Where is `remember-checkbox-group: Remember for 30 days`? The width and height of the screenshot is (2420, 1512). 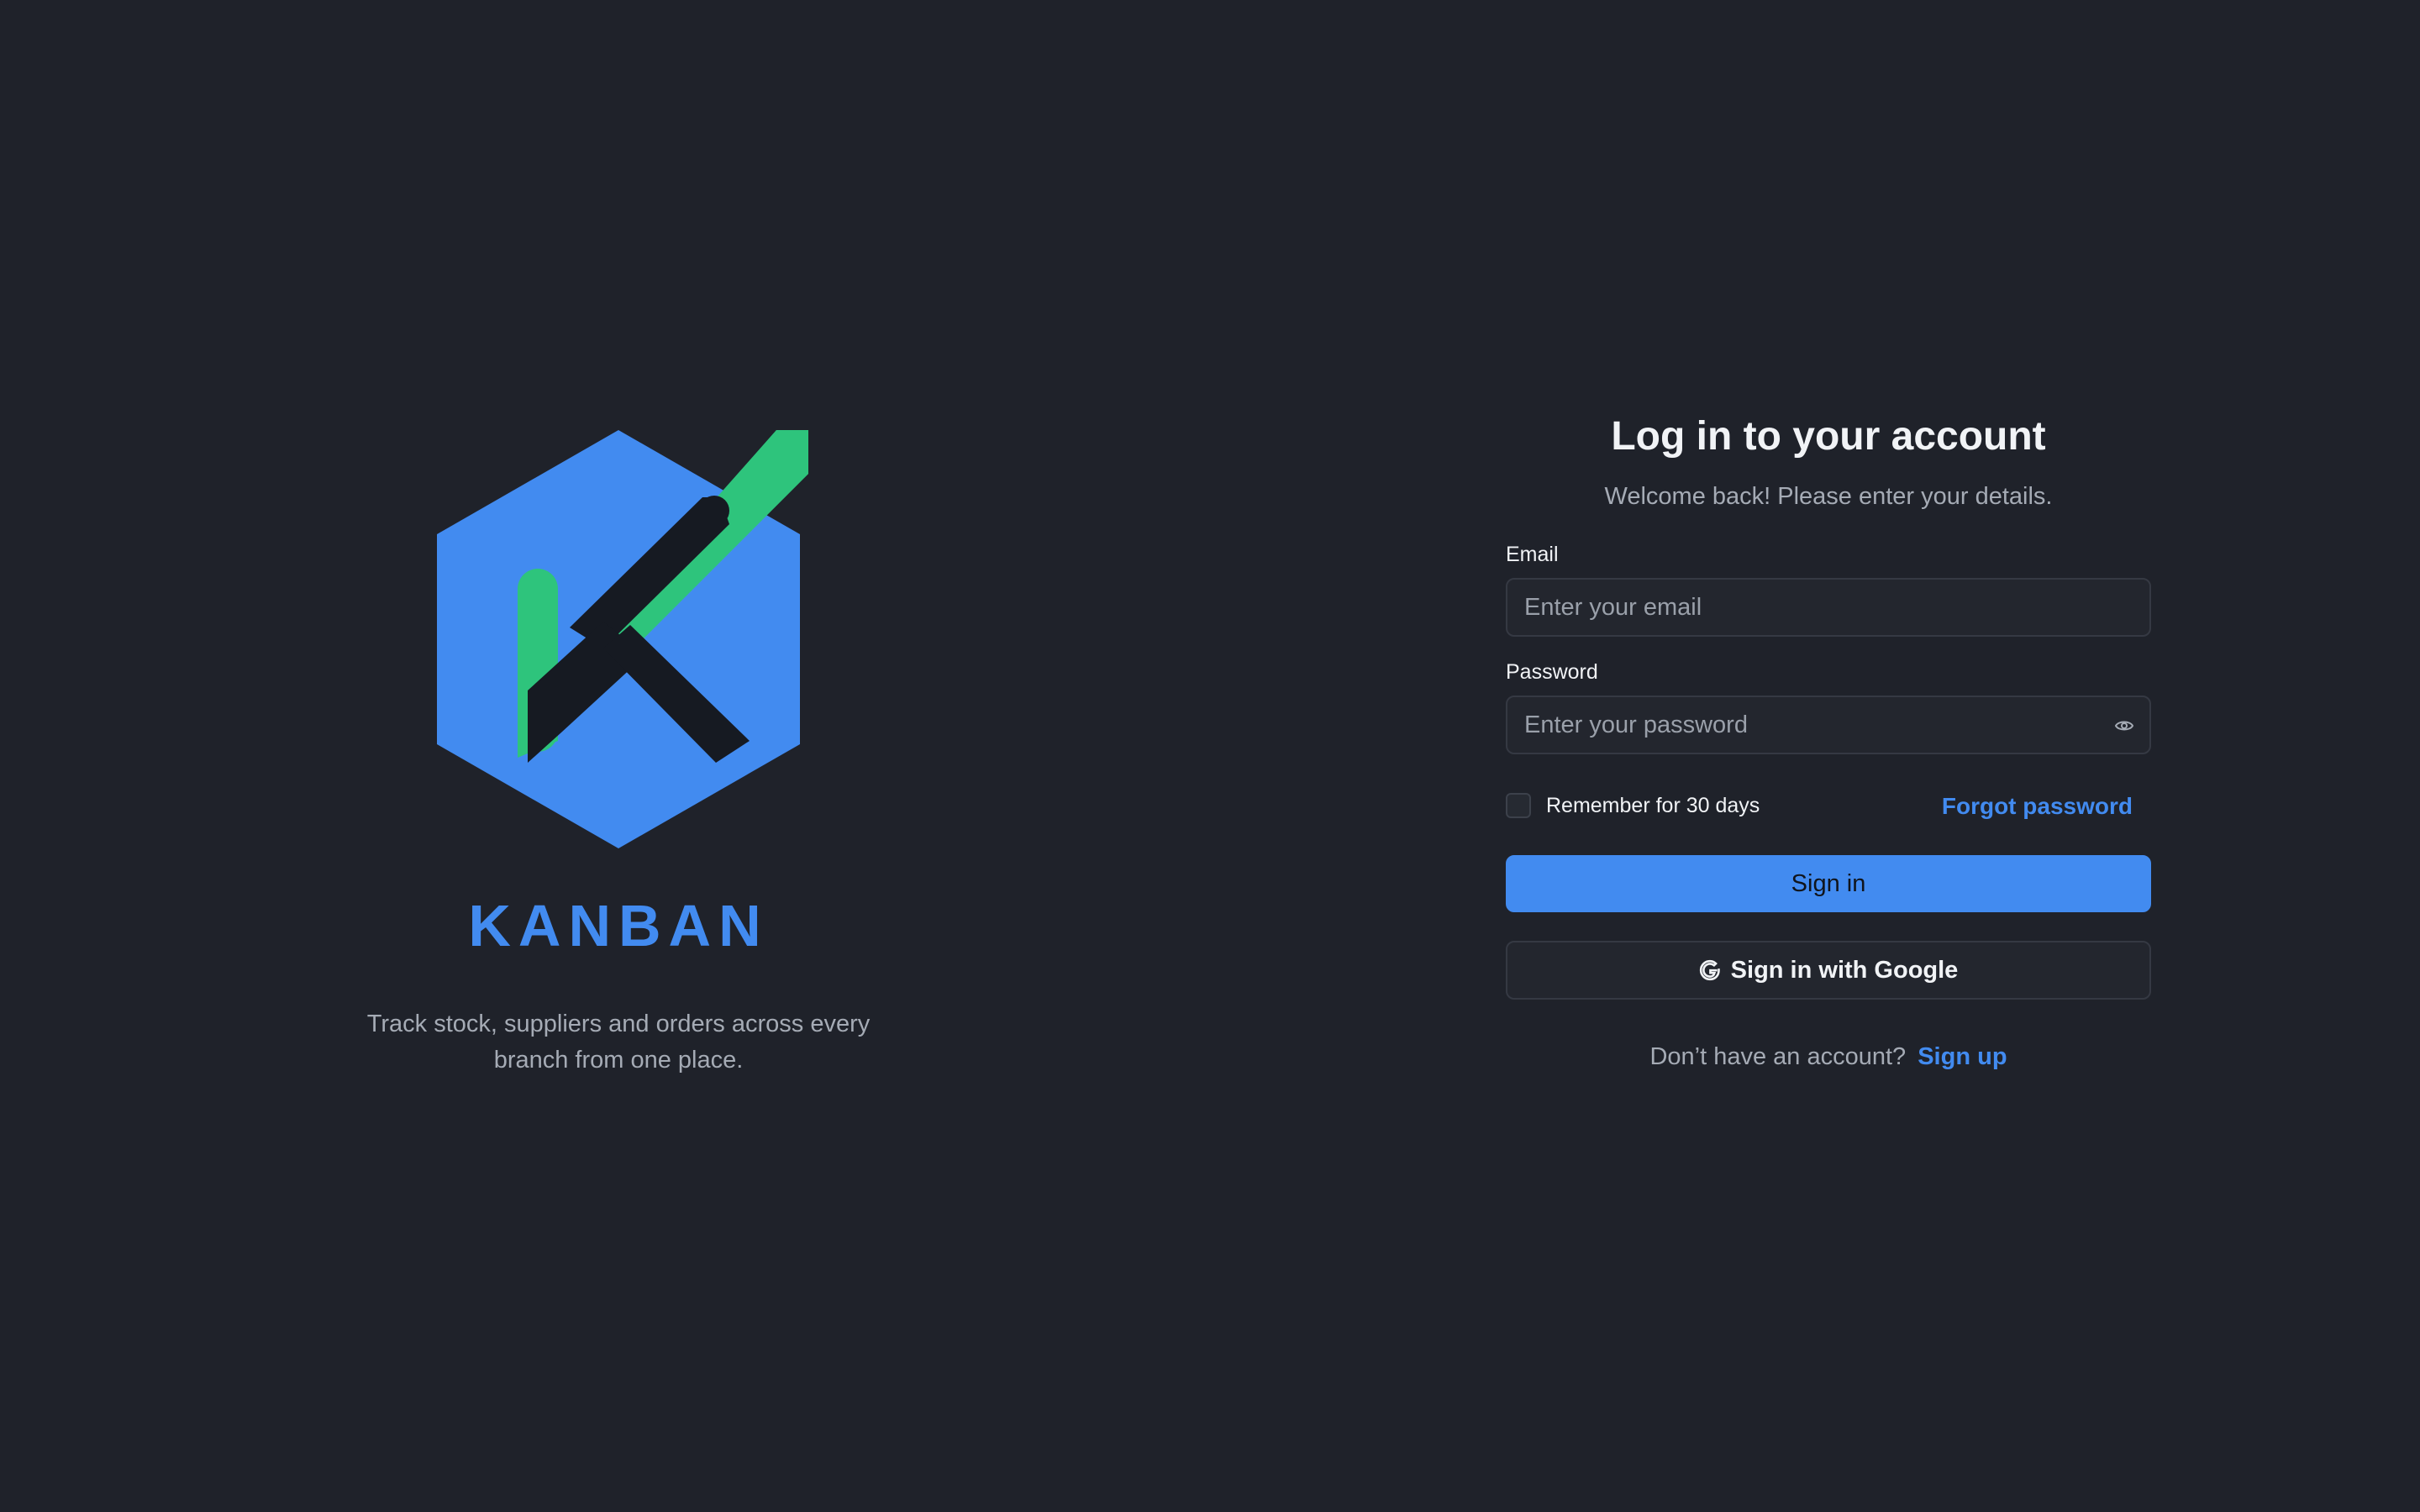
remember-checkbox-group: Remember for 30 days is located at coordinates (1633, 805).